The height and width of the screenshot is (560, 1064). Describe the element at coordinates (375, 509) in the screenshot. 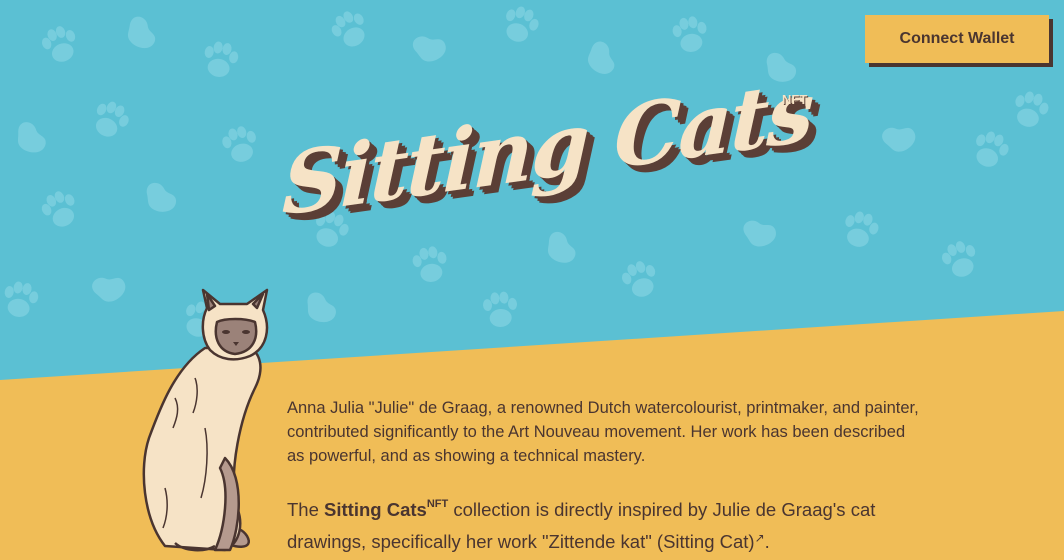

I see `p2-brand: Sitting Cats` at that location.